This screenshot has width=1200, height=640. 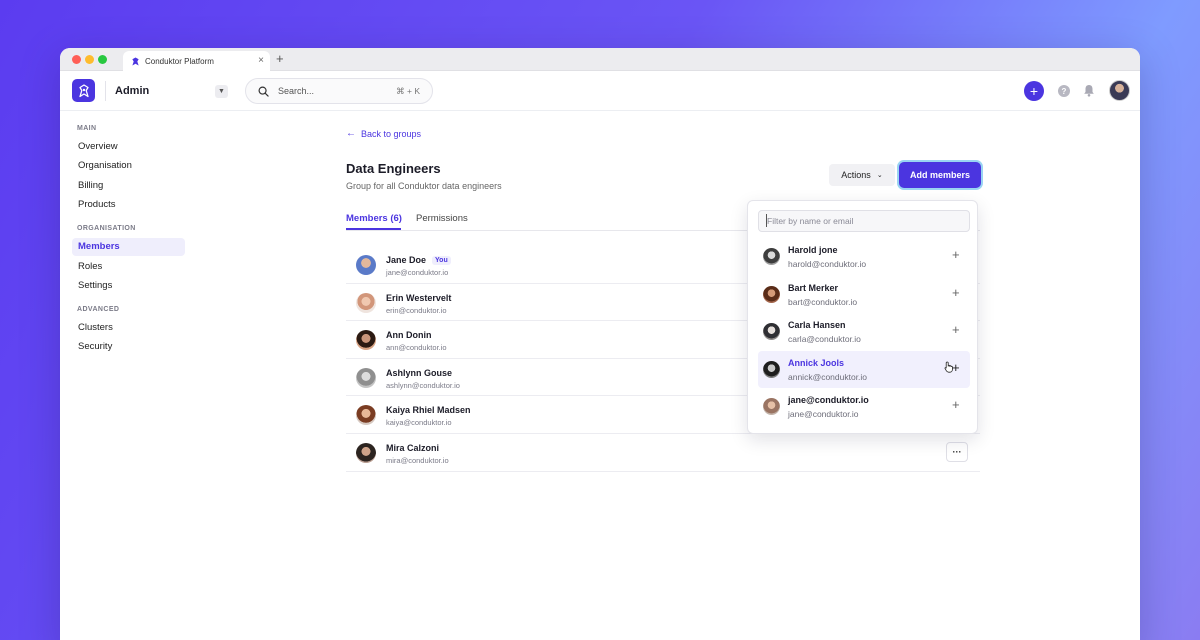 I want to click on page-title: Data Engineers, so click(x=393, y=168).